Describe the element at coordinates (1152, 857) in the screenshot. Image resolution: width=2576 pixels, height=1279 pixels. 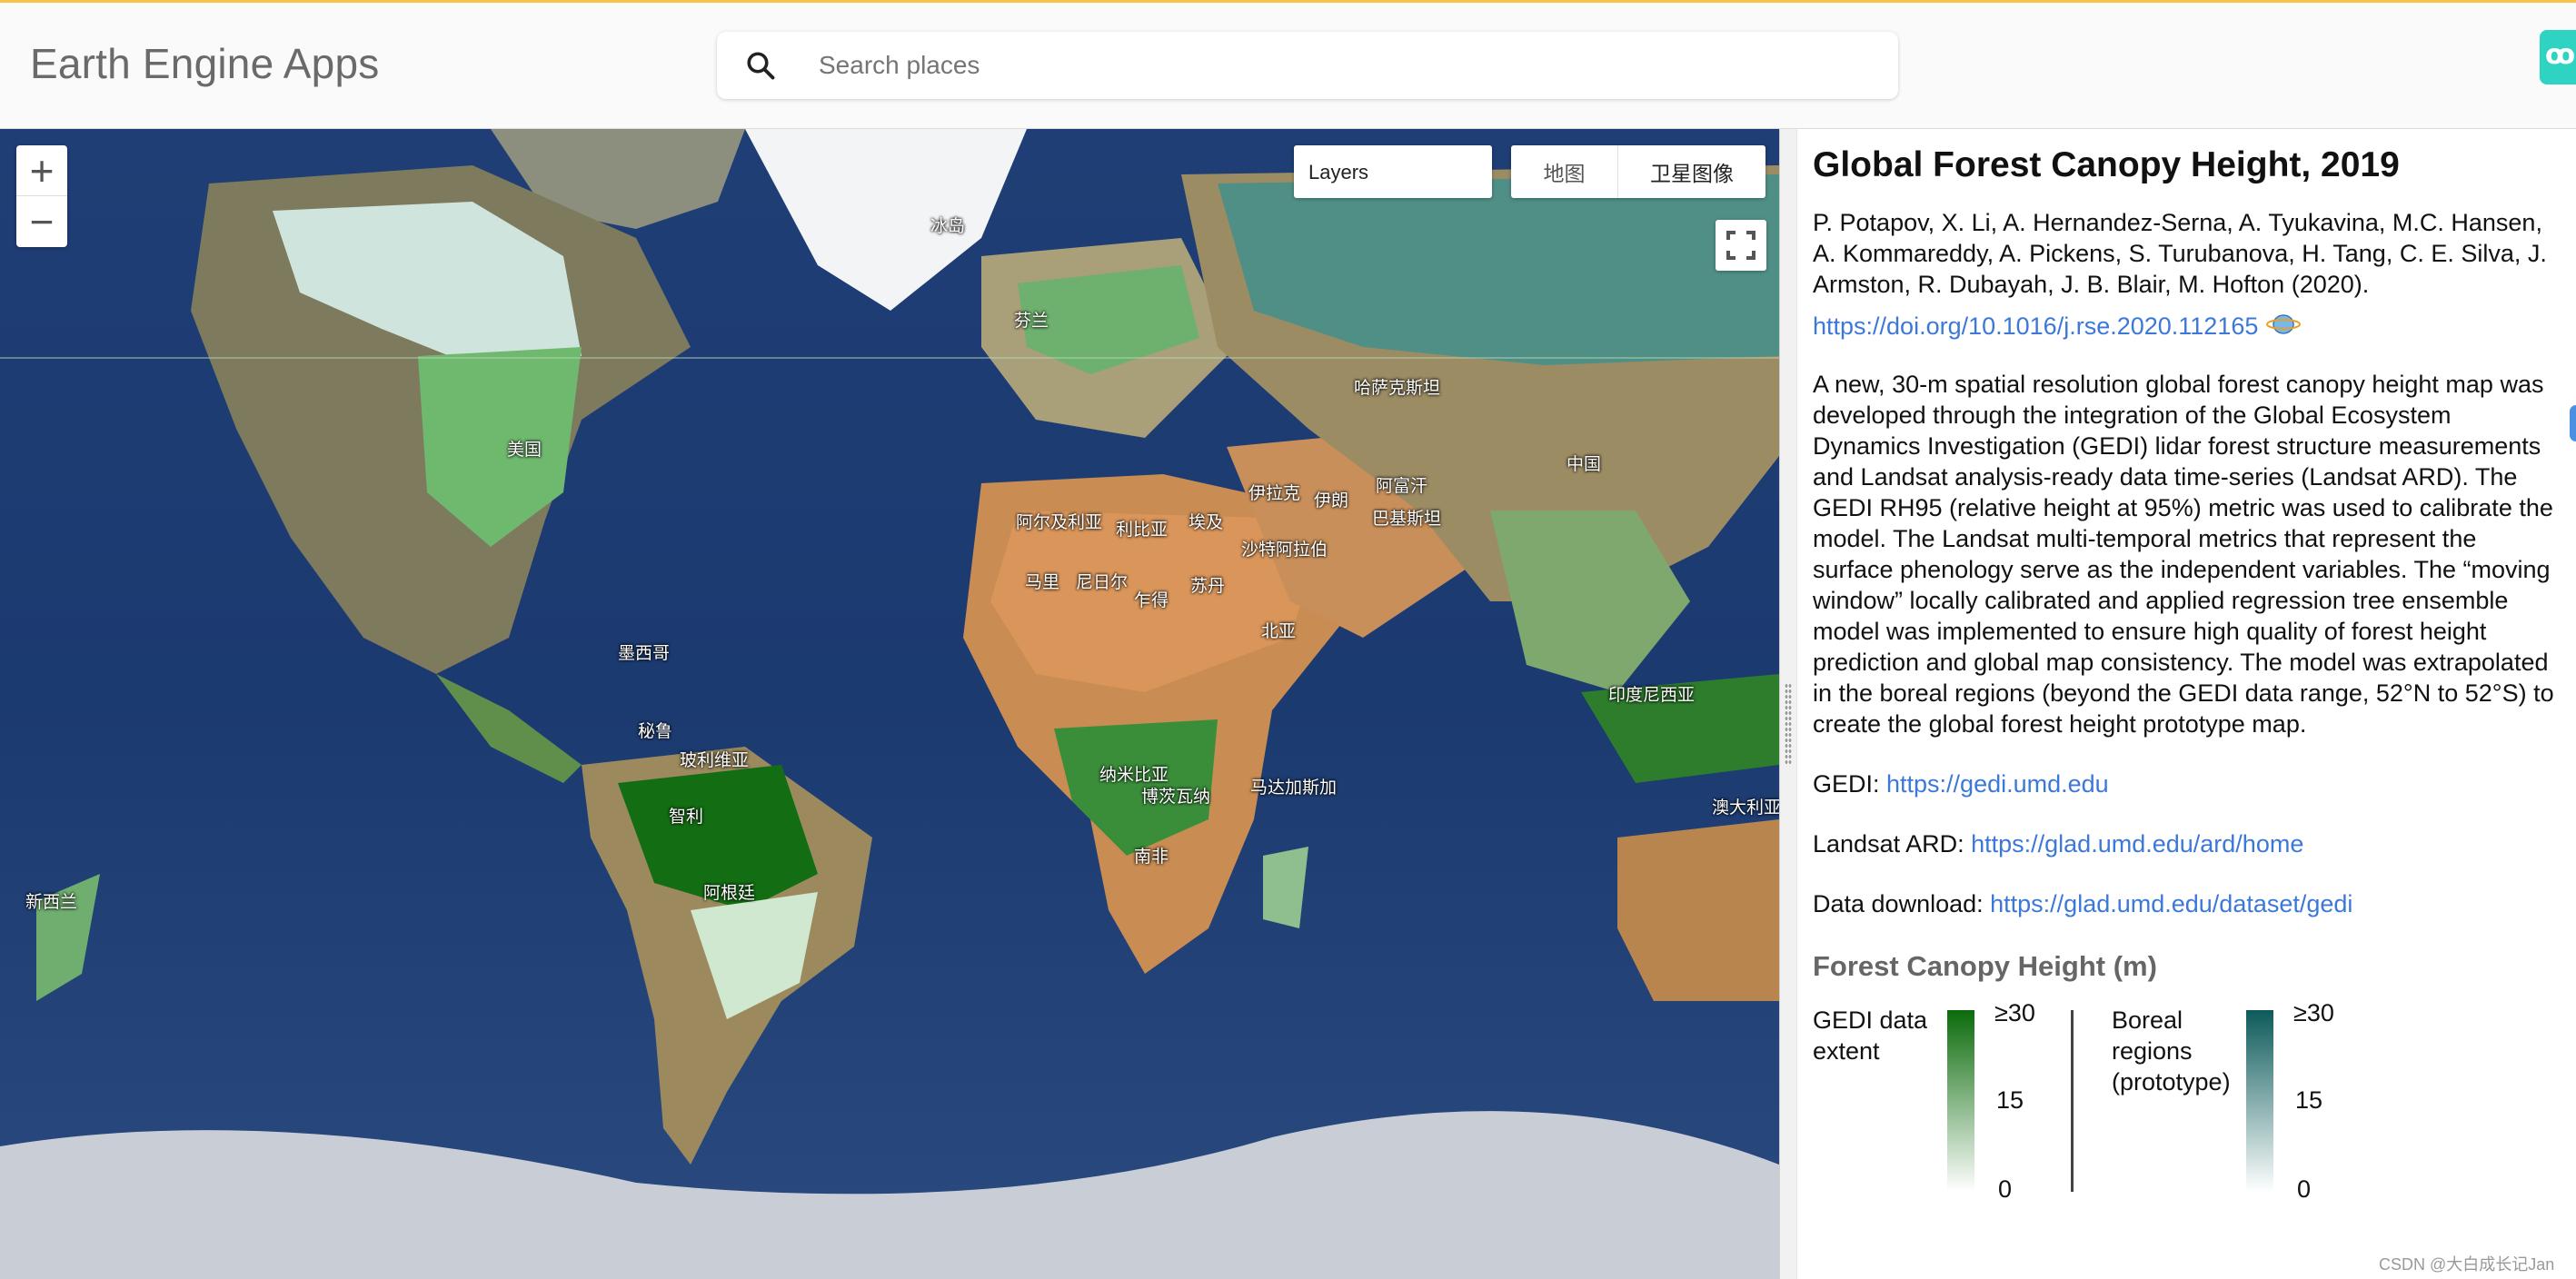
I see `map-label: 南非` at that location.